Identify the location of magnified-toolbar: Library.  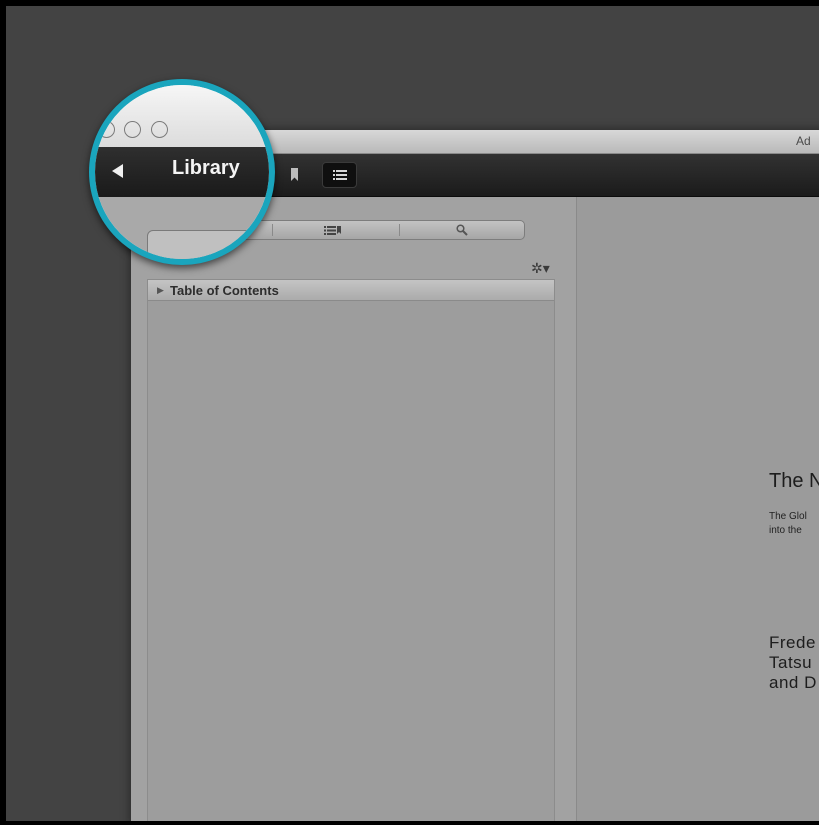
(182, 172).